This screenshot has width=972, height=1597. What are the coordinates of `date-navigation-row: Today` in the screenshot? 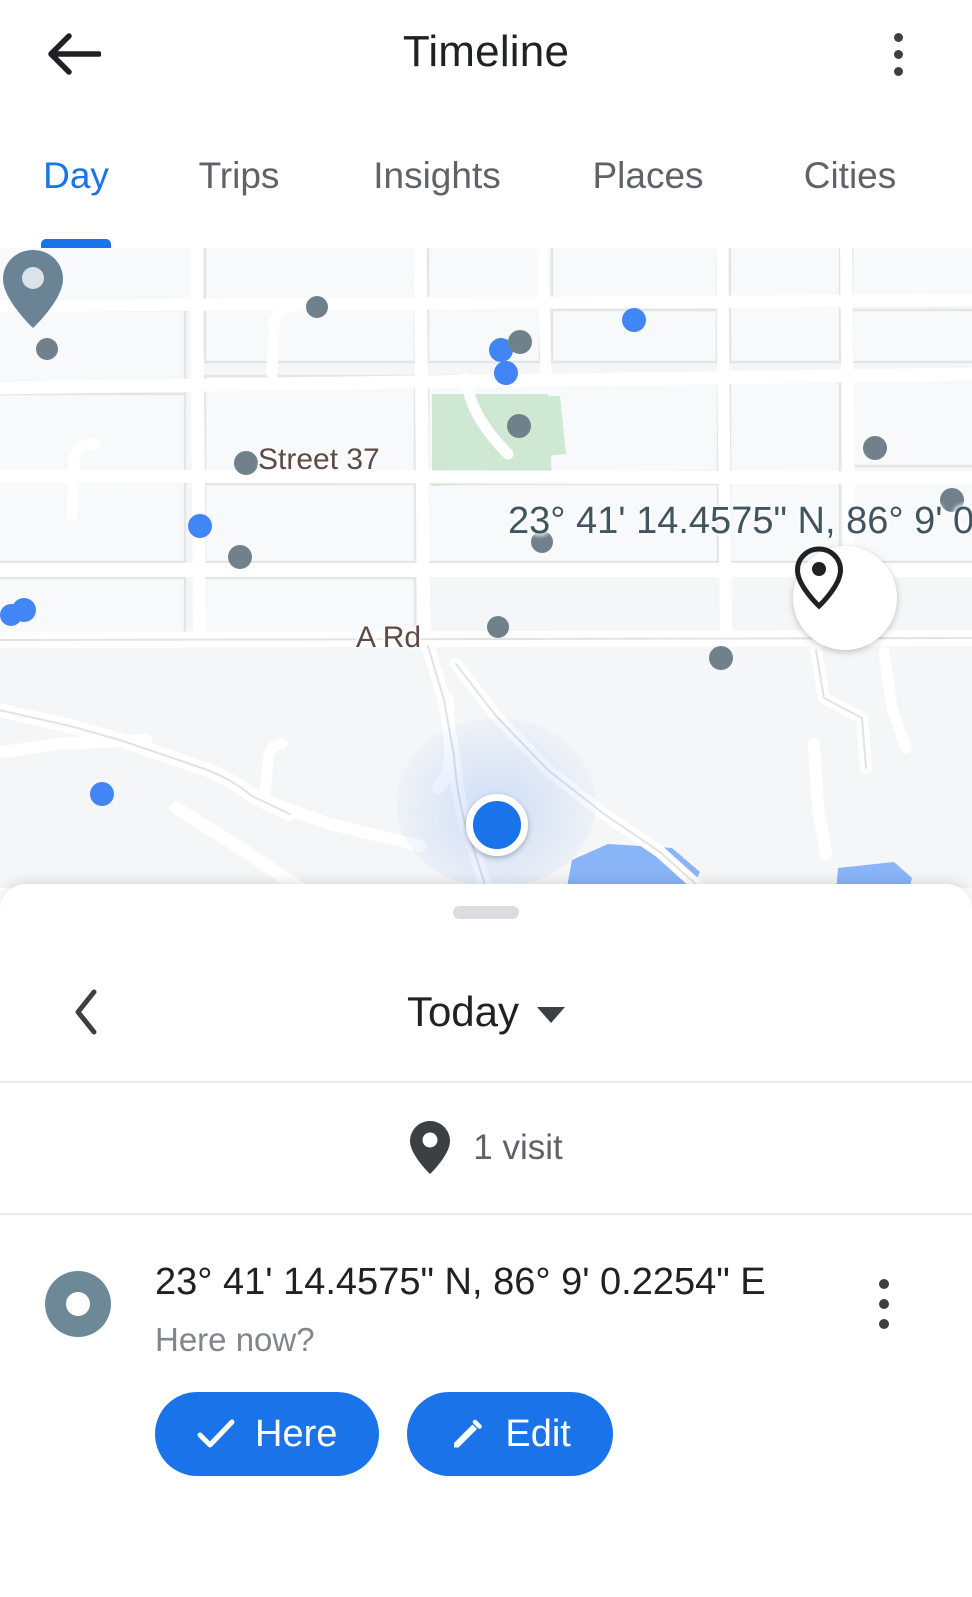 It's located at (486, 1012).